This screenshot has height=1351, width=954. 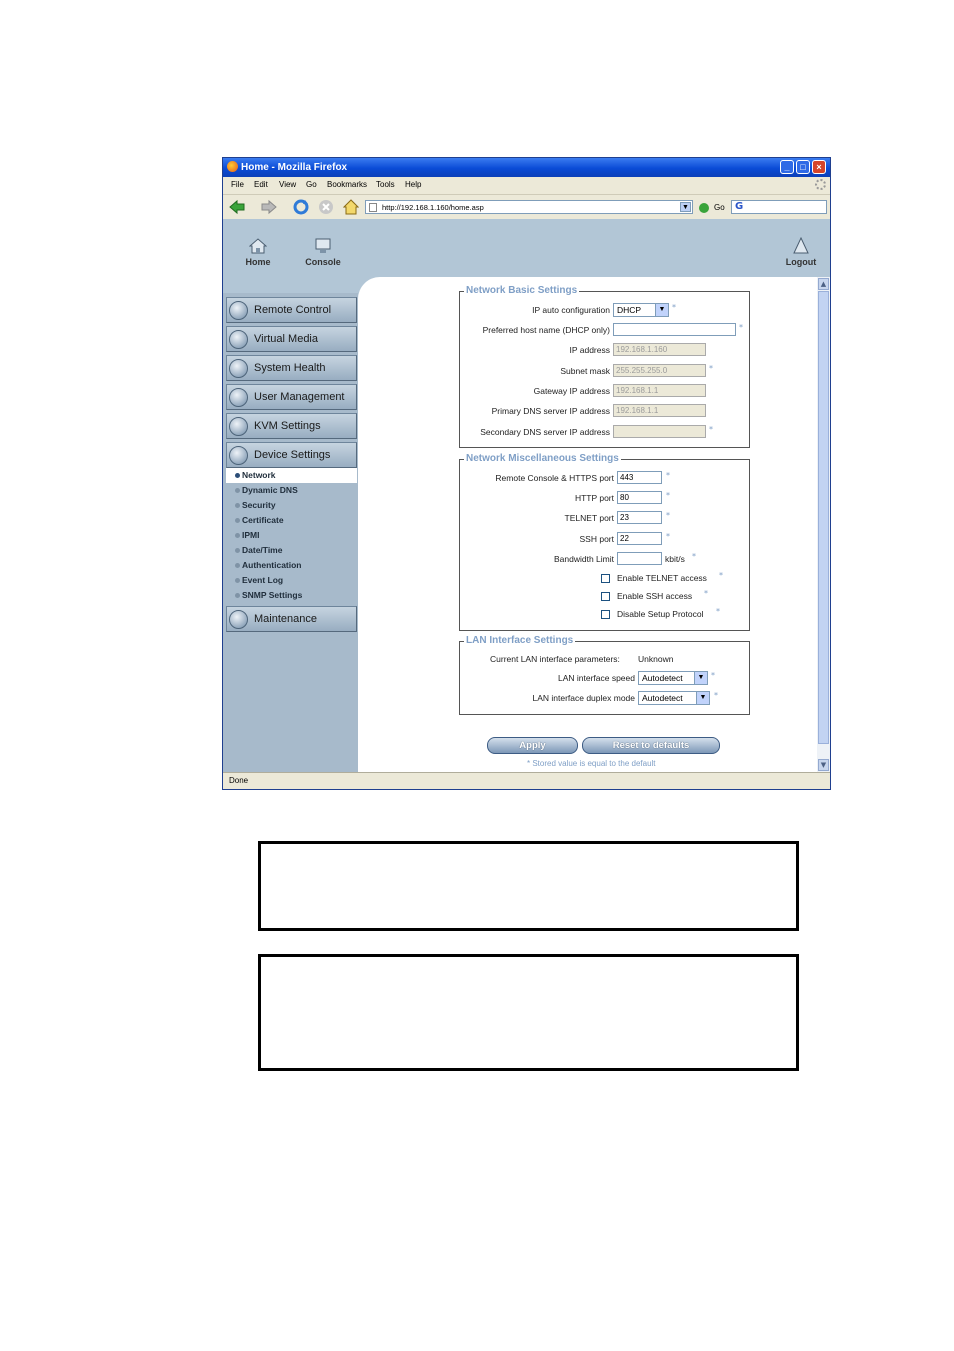 What do you see at coordinates (238, 619) in the screenshot?
I see `wrench-icon` at bounding box center [238, 619].